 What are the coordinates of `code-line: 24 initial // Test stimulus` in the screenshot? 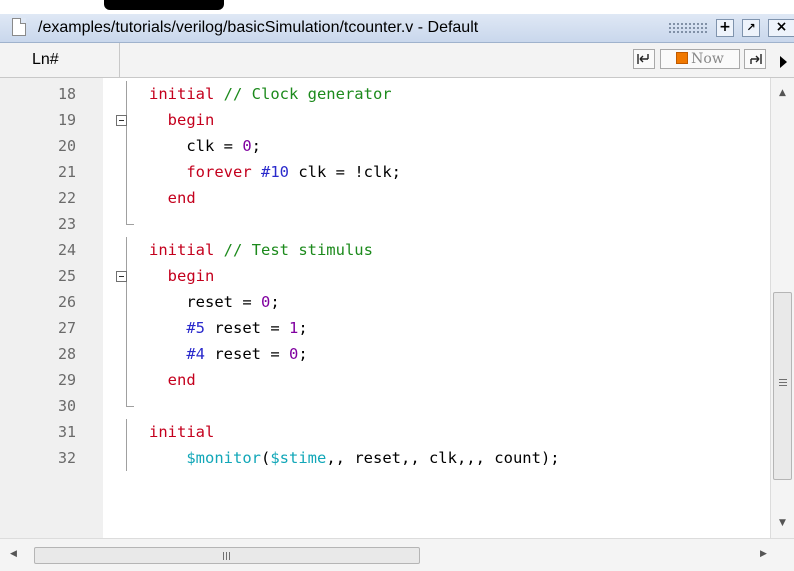 It's located at (385, 250).